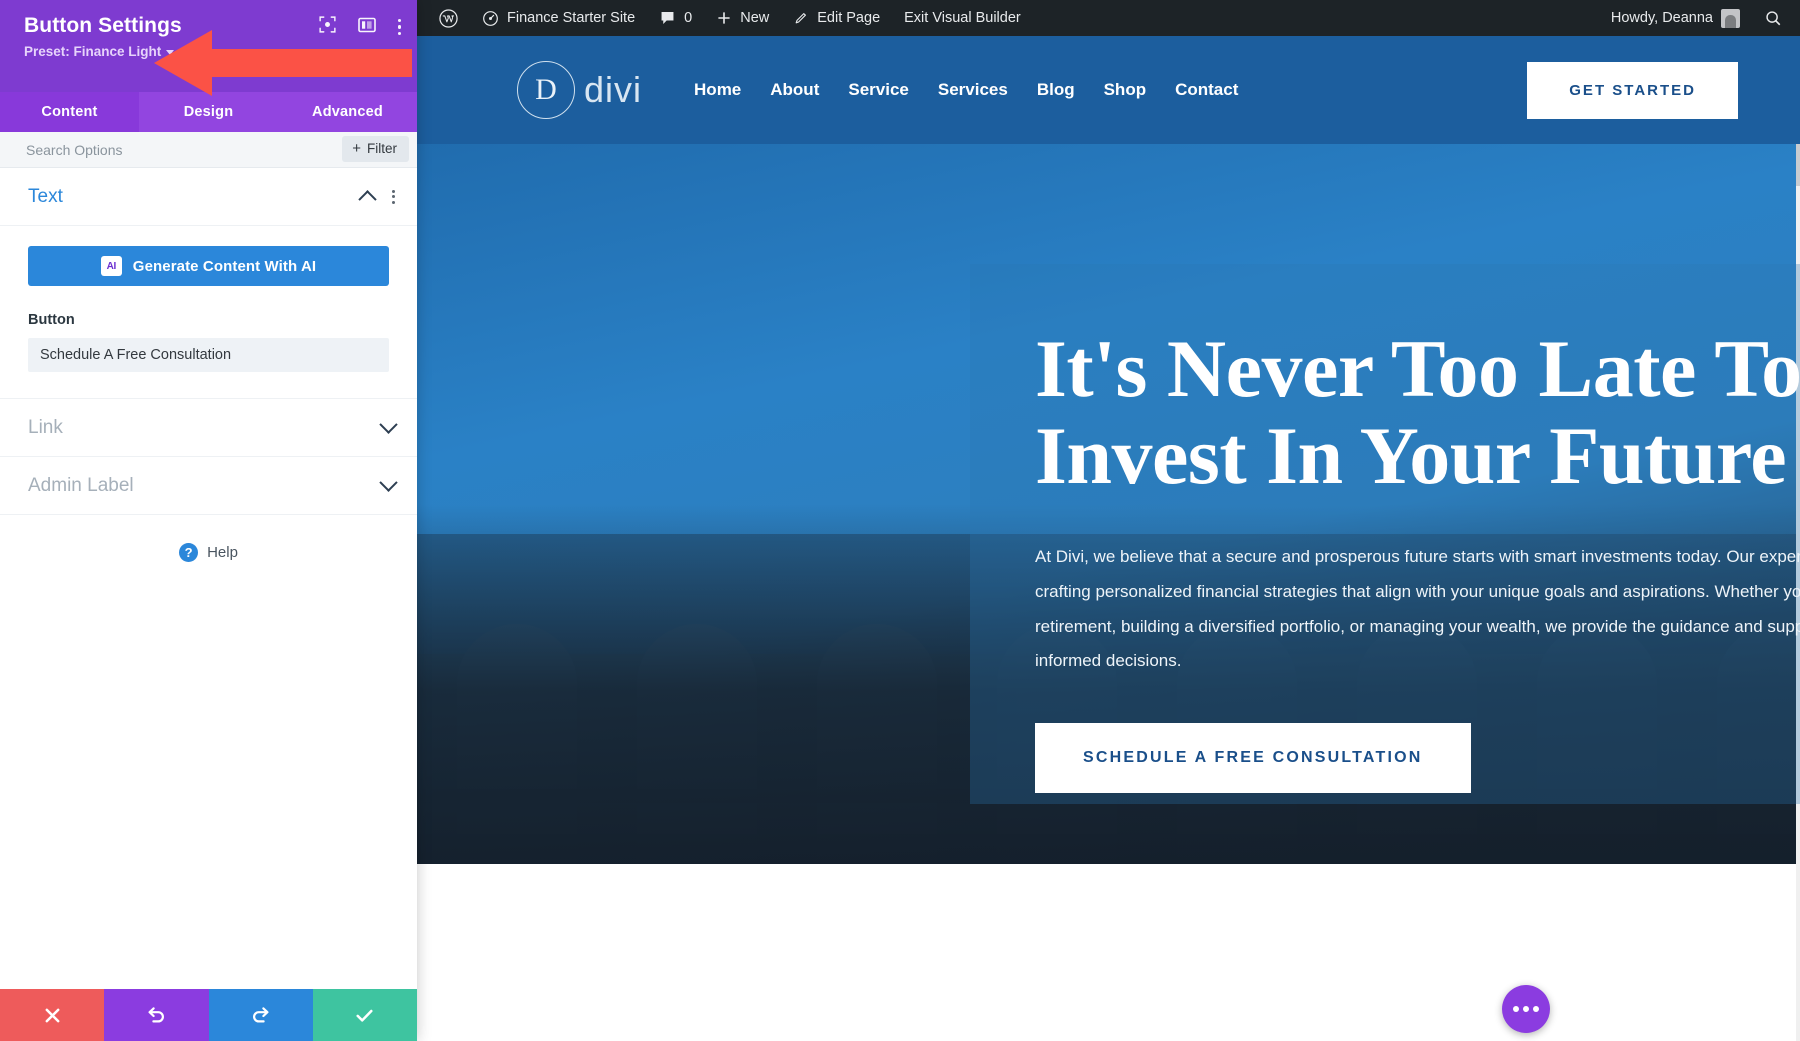  Describe the element at coordinates (393, 196) in the screenshot. I see `section-kebab-icon` at that location.